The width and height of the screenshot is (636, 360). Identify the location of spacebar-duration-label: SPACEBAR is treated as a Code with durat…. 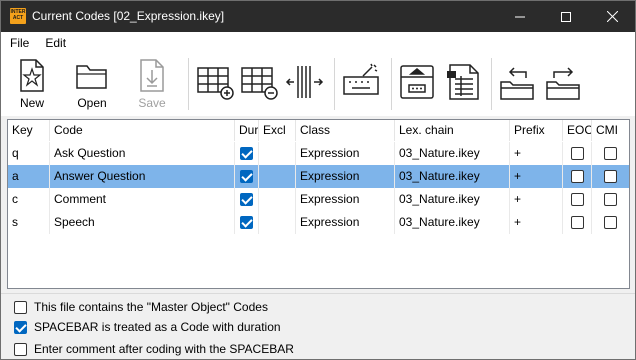
(157, 327).